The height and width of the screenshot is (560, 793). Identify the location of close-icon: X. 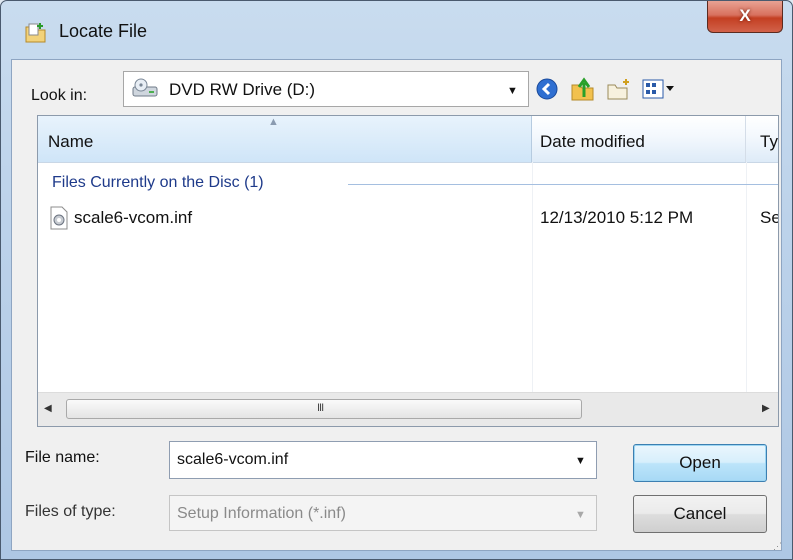
(745, 15).